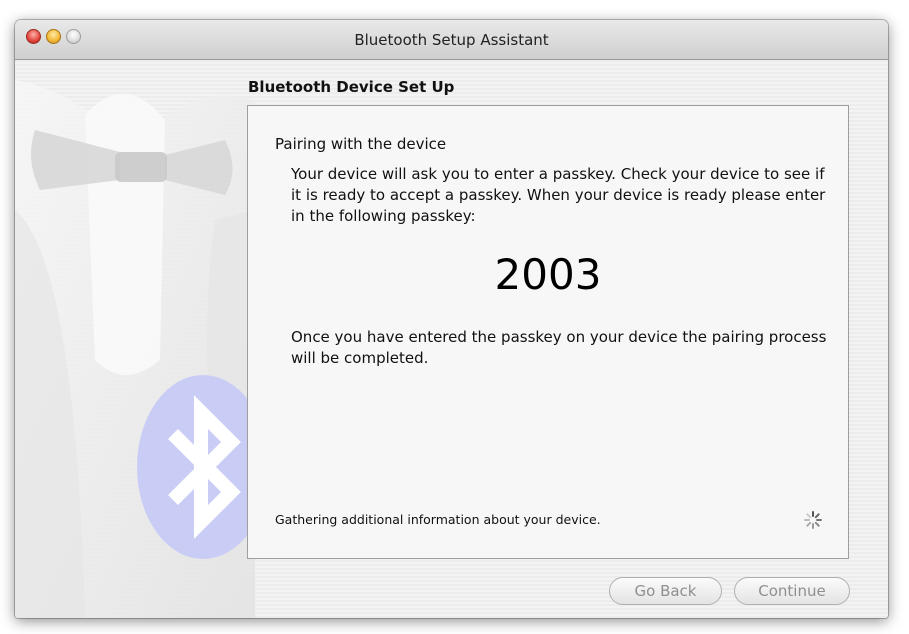 The image size is (909, 634). I want to click on window-title: Bluetooth Setup Assistant, so click(451, 40).